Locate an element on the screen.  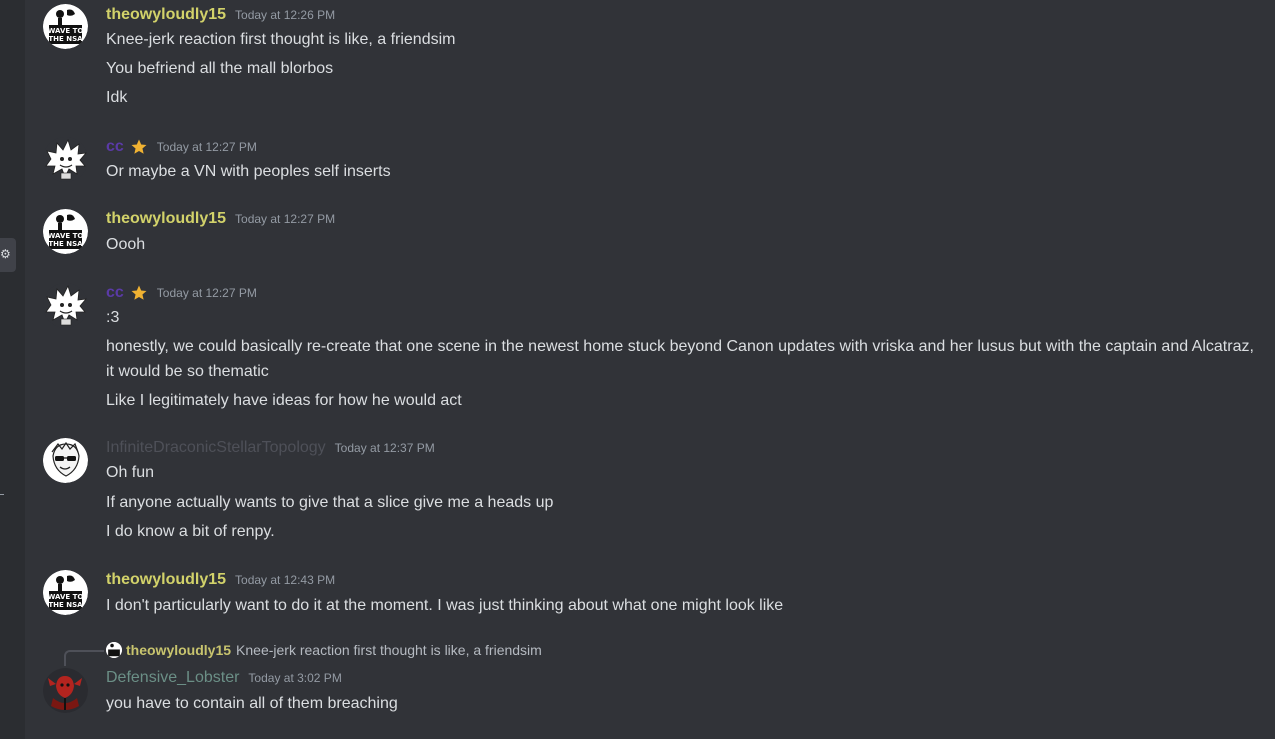
reply-avatar is located at coordinates (114, 650).